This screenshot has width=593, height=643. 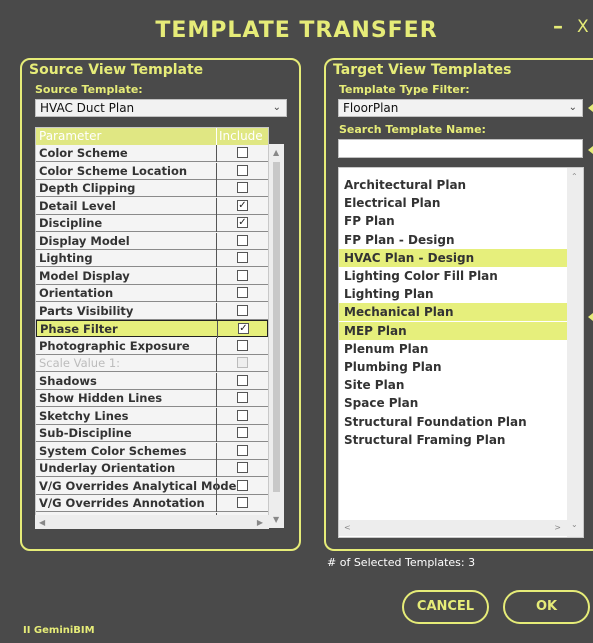 What do you see at coordinates (152, 416) in the screenshot?
I see `parameter-row: Sketchy Lines` at bounding box center [152, 416].